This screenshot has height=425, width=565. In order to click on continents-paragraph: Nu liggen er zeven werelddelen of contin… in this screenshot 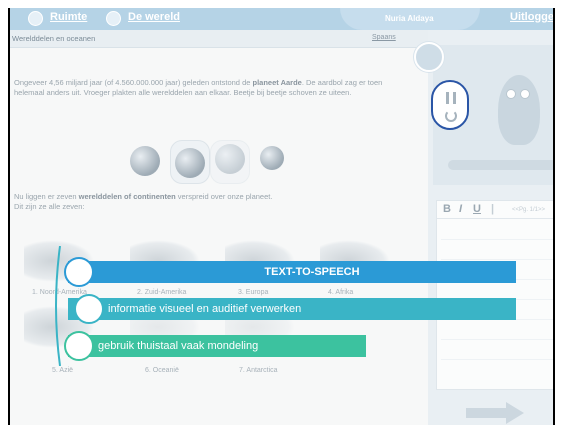, I will do `click(214, 202)`.